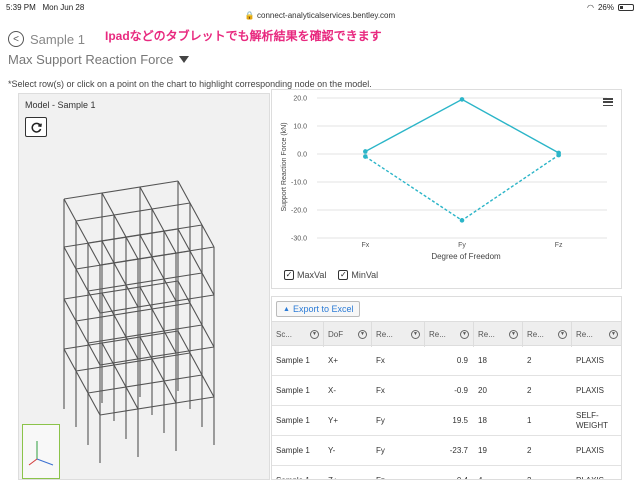 The width and height of the screenshot is (640, 480). What do you see at coordinates (365, 245) in the screenshot?
I see `x-tick-label: Fx` at bounding box center [365, 245].